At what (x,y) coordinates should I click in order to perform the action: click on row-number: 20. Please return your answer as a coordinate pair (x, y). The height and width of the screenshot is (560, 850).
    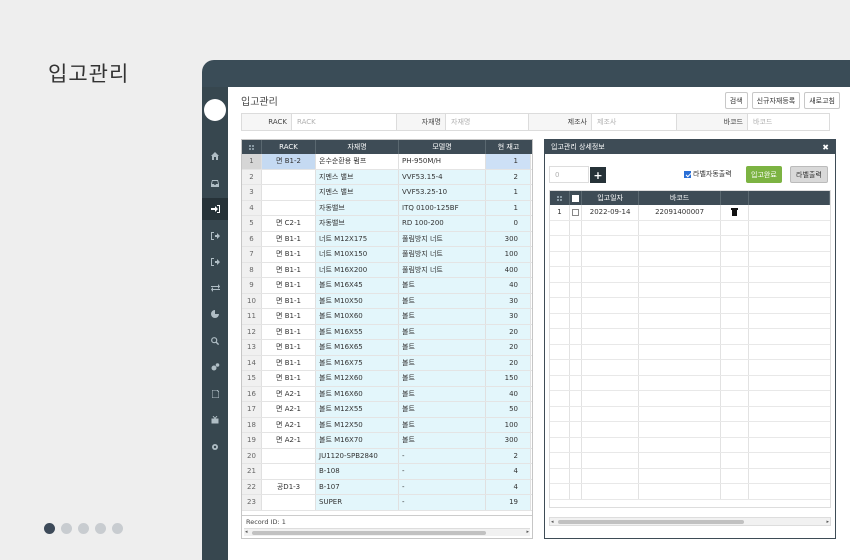
    Looking at the image, I should click on (252, 455).